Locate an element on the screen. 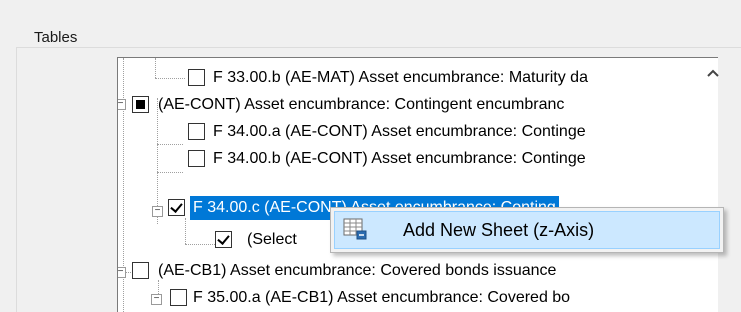  chevron-up-icon is located at coordinates (713, 73).